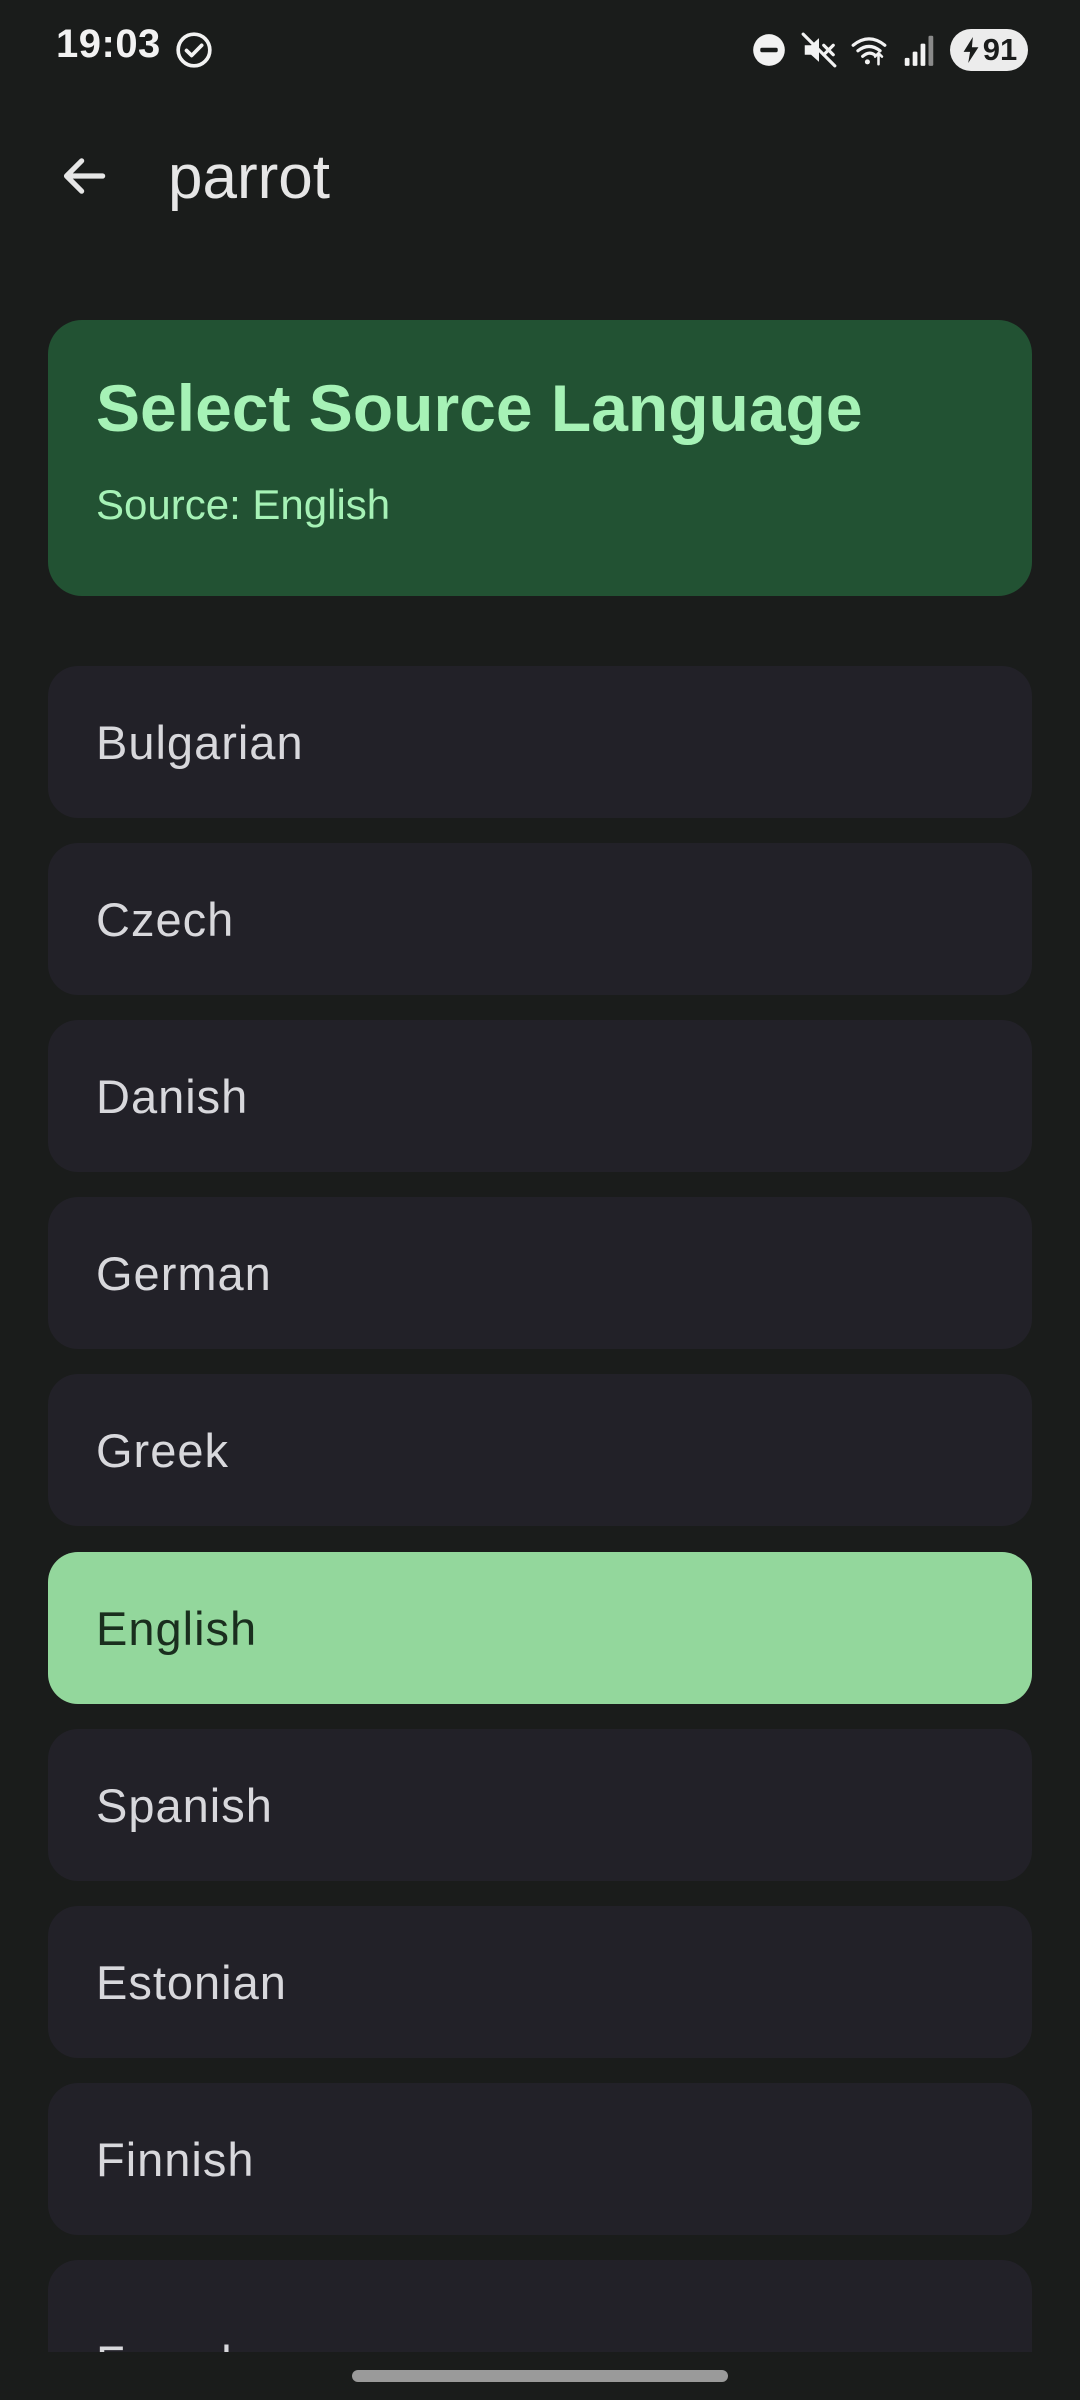  What do you see at coordinates (172, 2334) in the screenshot?
I see `language-item-french-label: French` at bounding box center [172, 2334].